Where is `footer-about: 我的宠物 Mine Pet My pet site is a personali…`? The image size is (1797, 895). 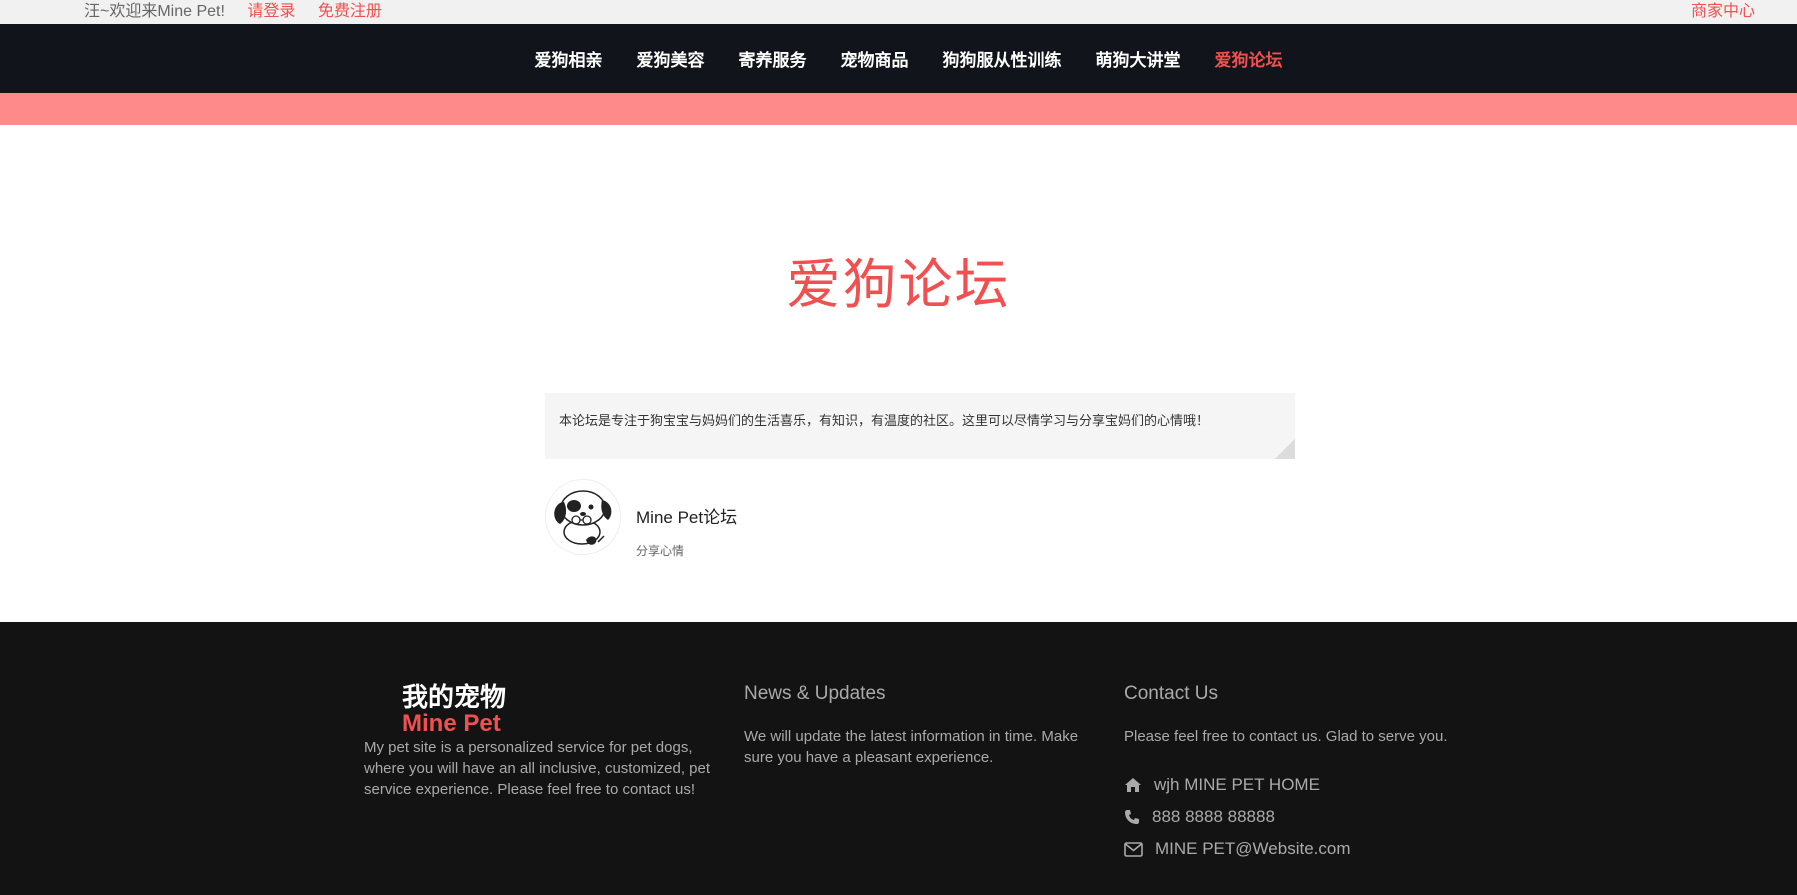 footer-about: 我的宠物 Mine Pet My pet site is a personali… is located at coordinates (541, 741).